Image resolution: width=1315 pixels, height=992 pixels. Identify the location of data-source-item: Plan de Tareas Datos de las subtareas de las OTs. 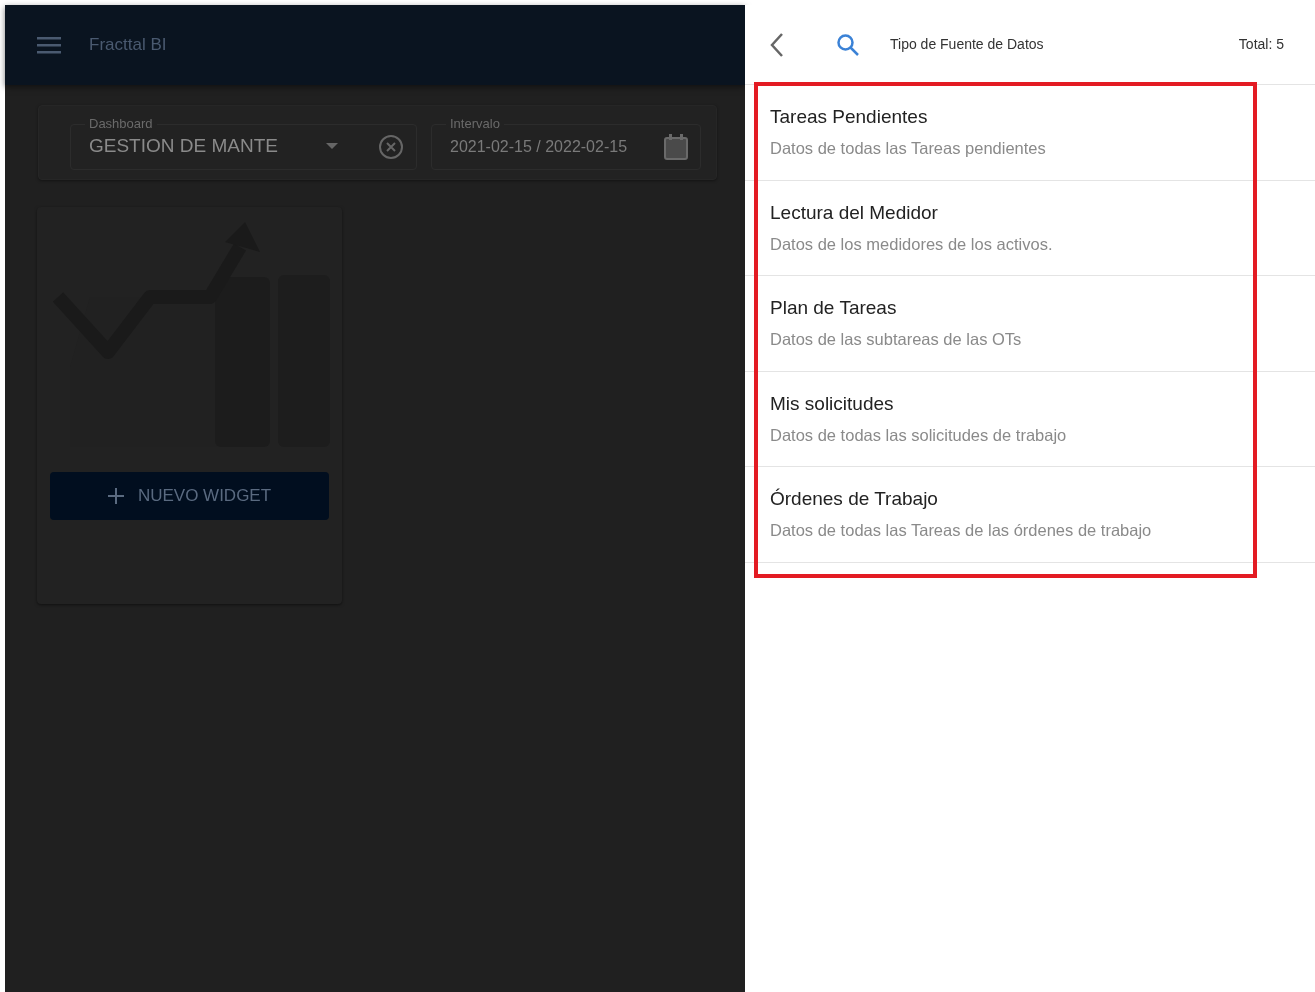
(1030, 324).